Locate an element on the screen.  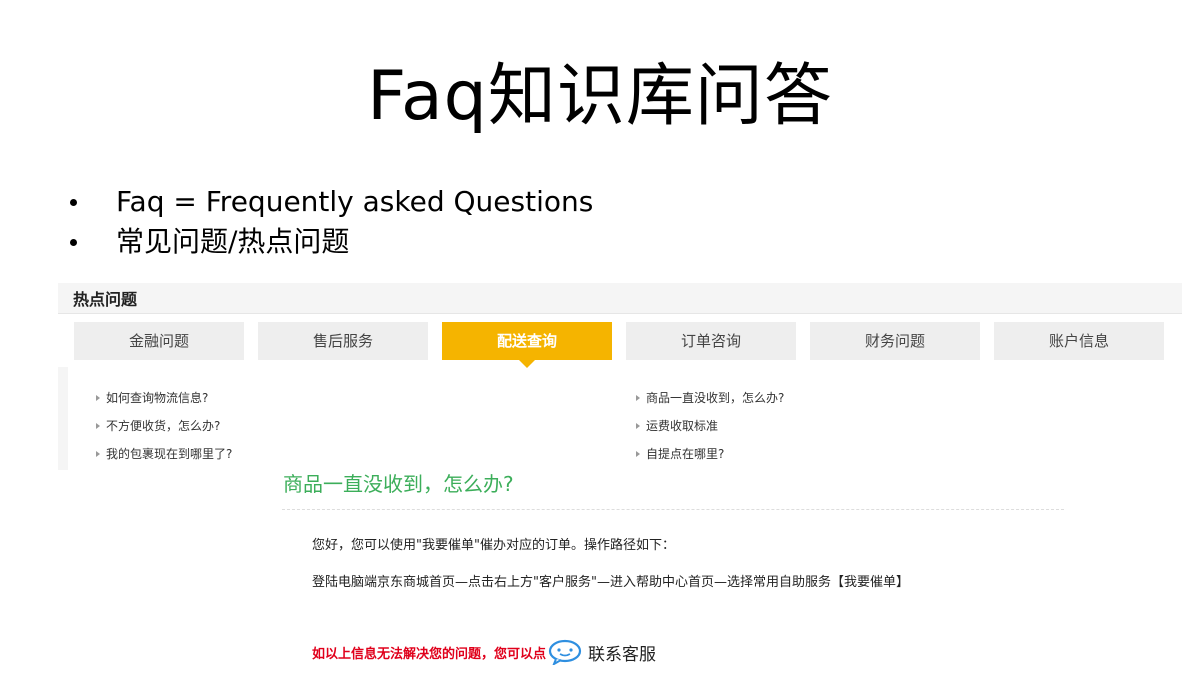
bullet-item: 常见问题/热点问题 is located at coordinates (330, 242).